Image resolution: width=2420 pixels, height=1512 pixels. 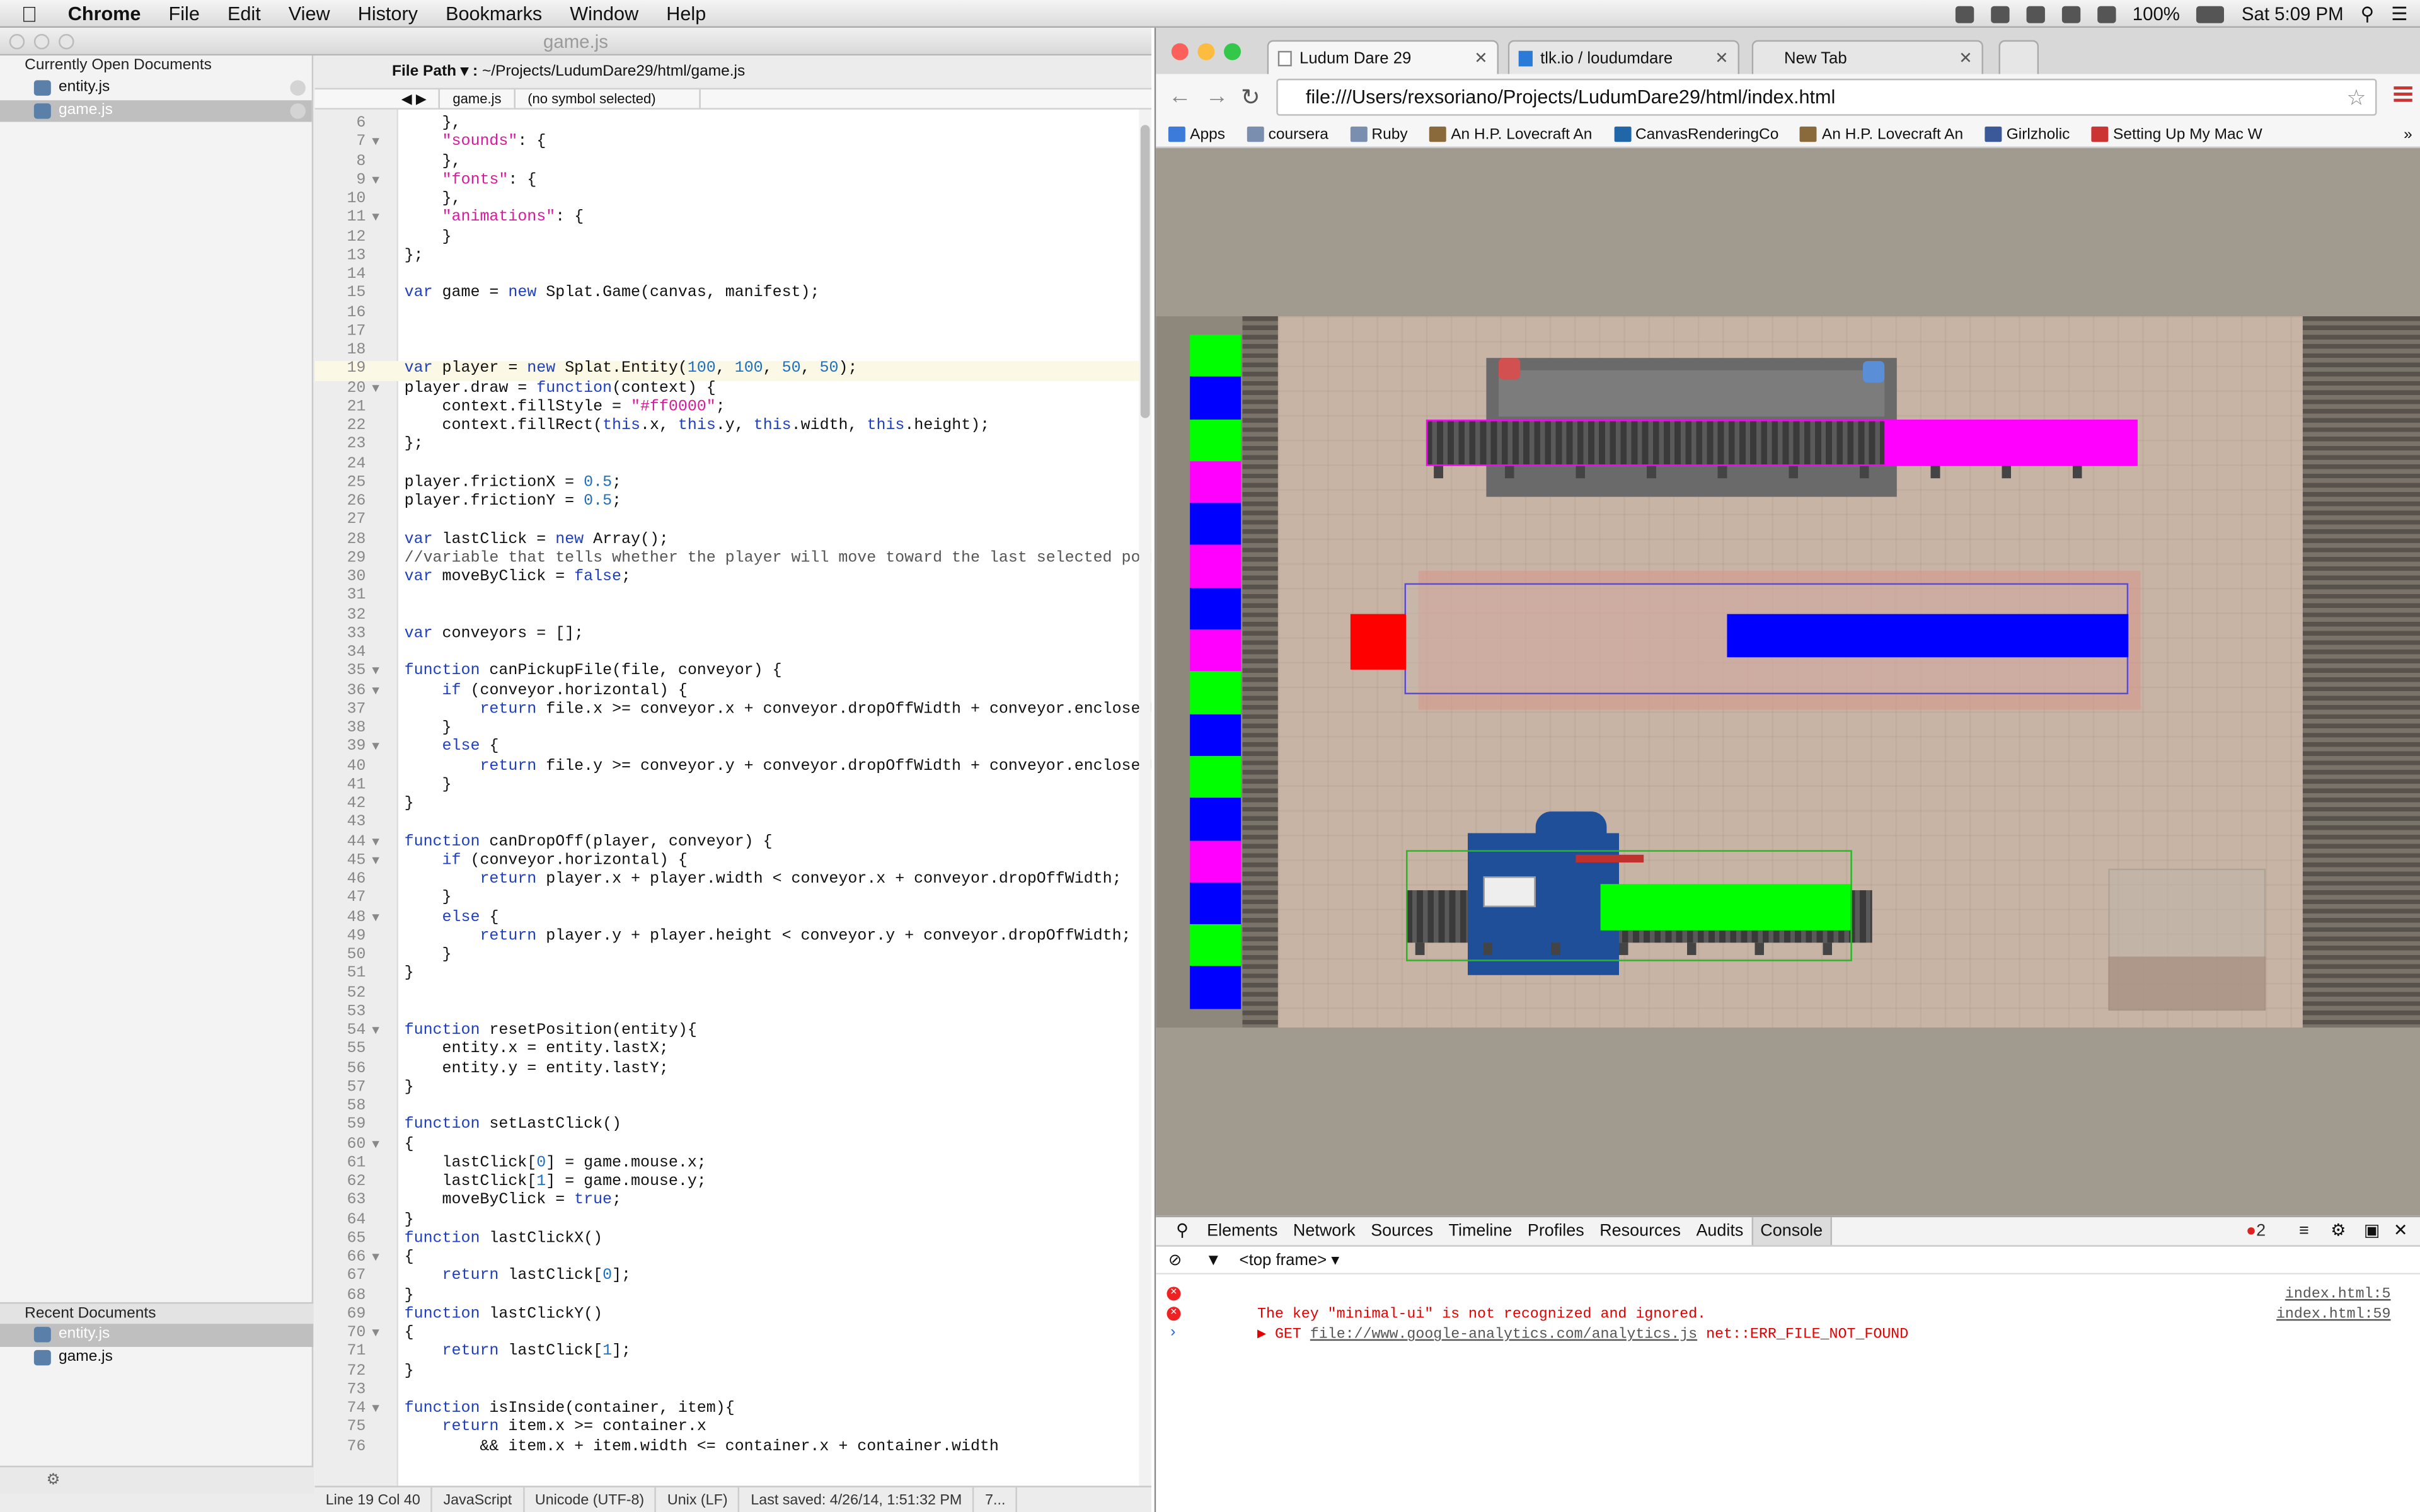 I want to click on cursor-position: Line 19 Col 40, so click(x=374, y=1499).